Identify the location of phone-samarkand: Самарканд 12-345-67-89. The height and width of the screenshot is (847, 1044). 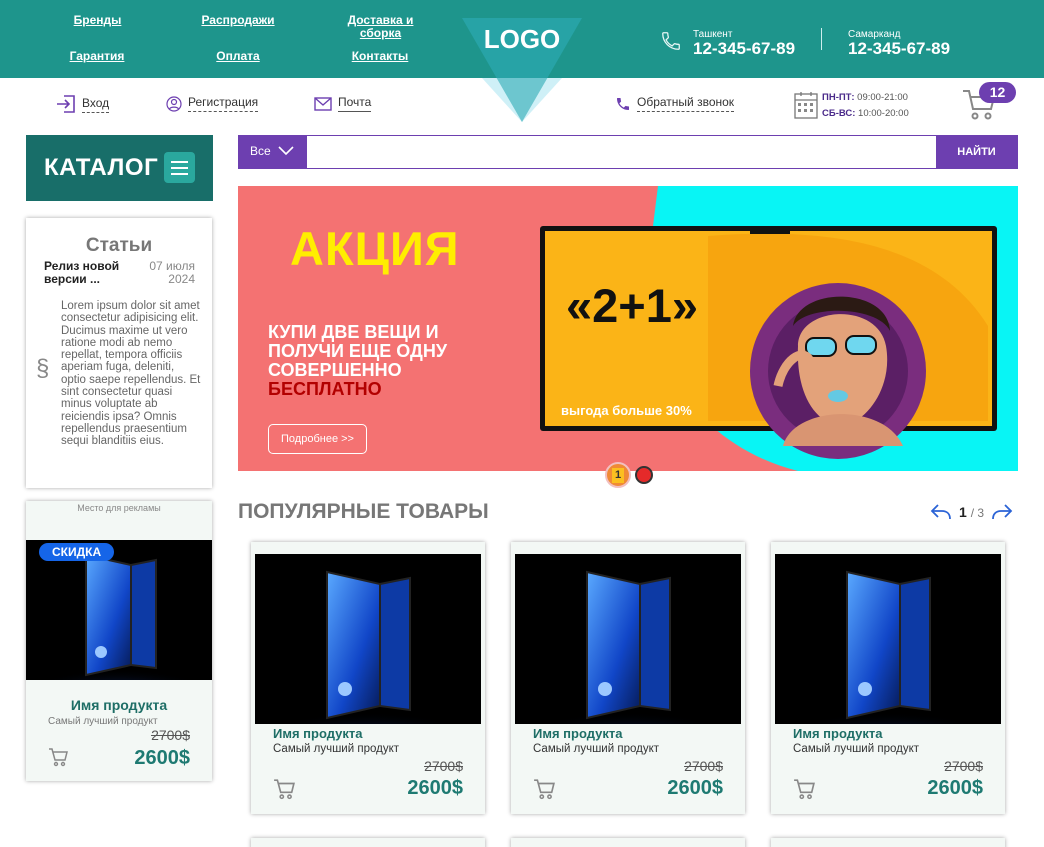
(899, 43).